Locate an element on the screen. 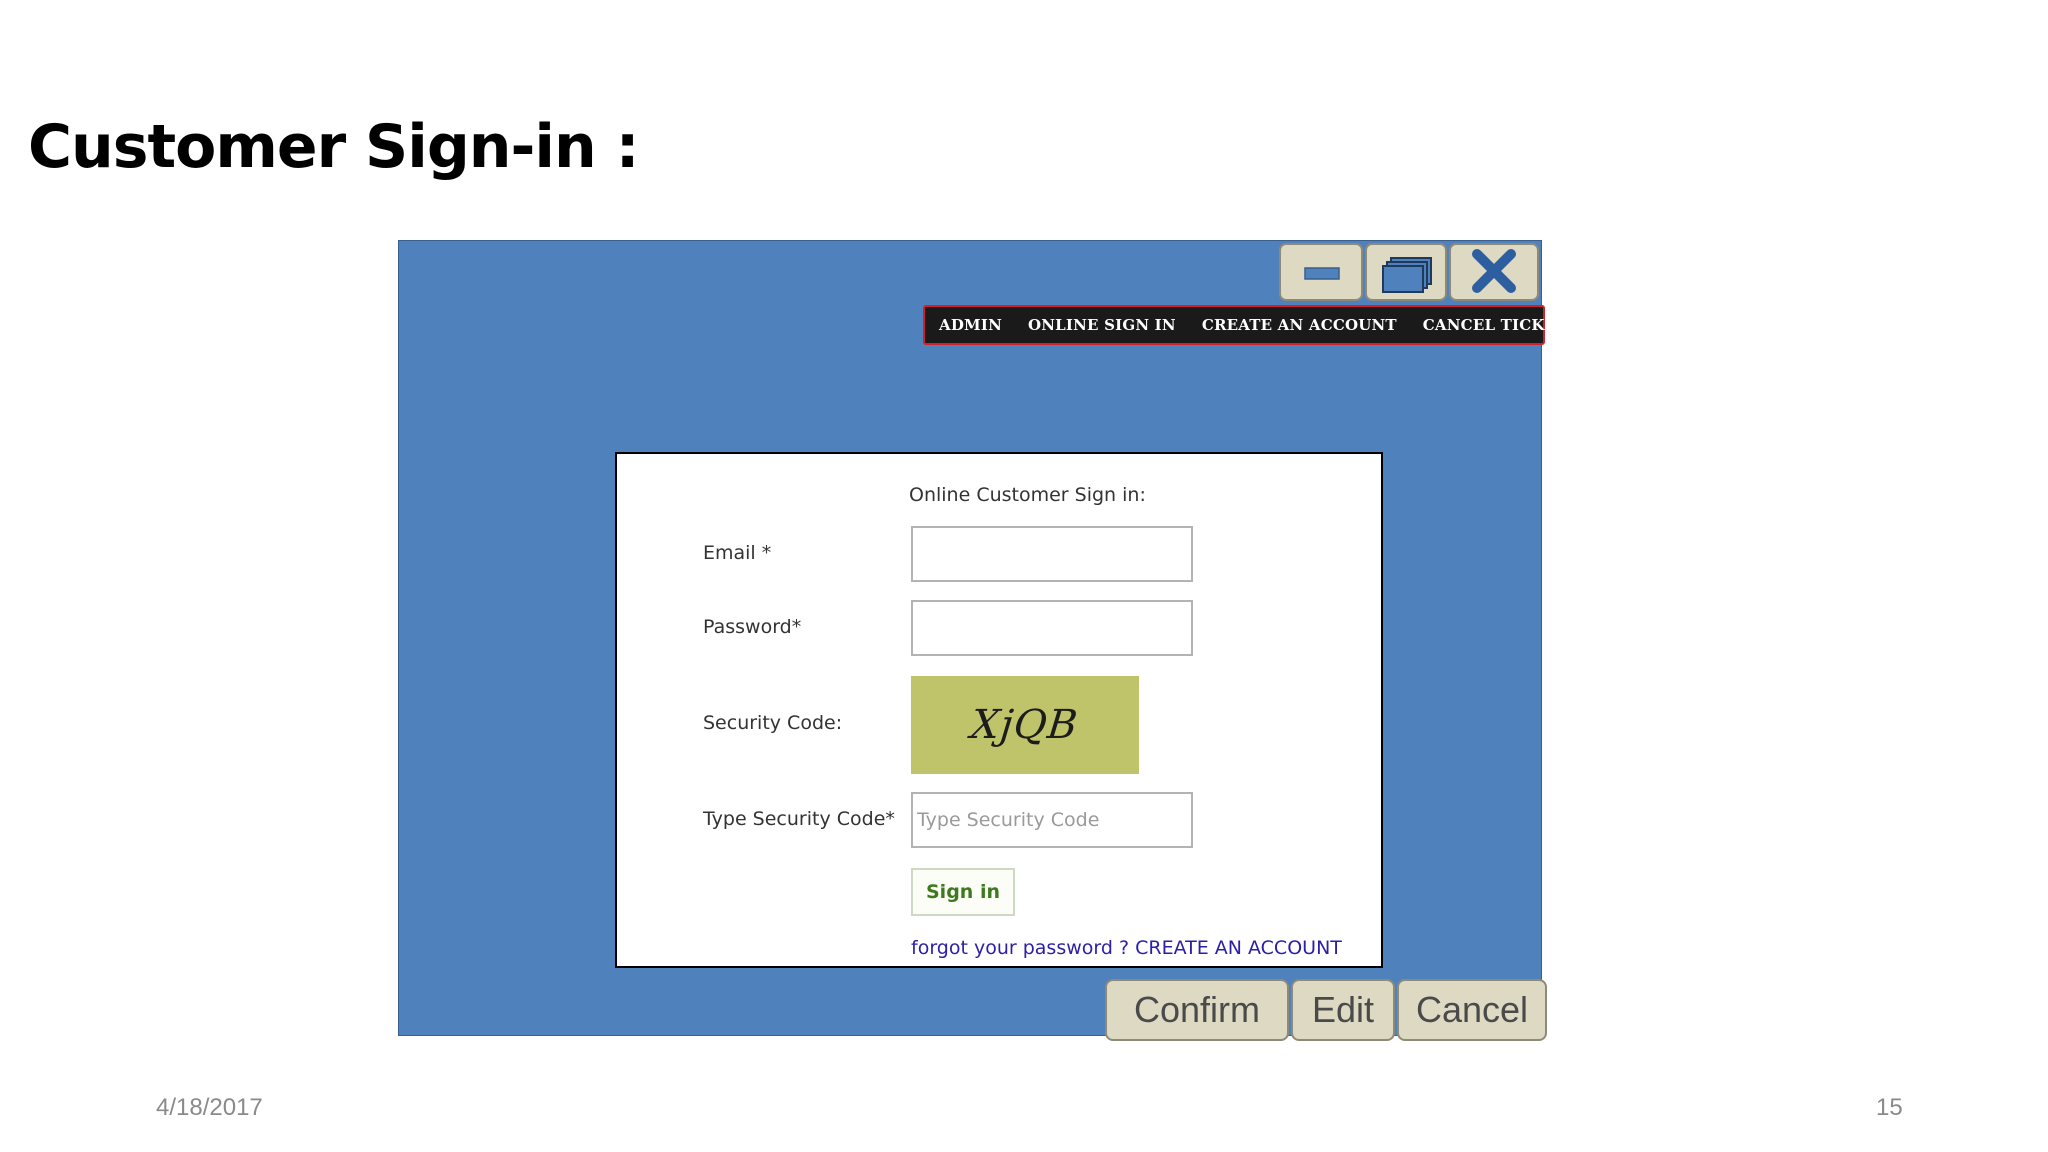  slide-page-number: 15 is located at coordinates (1889, 1107).